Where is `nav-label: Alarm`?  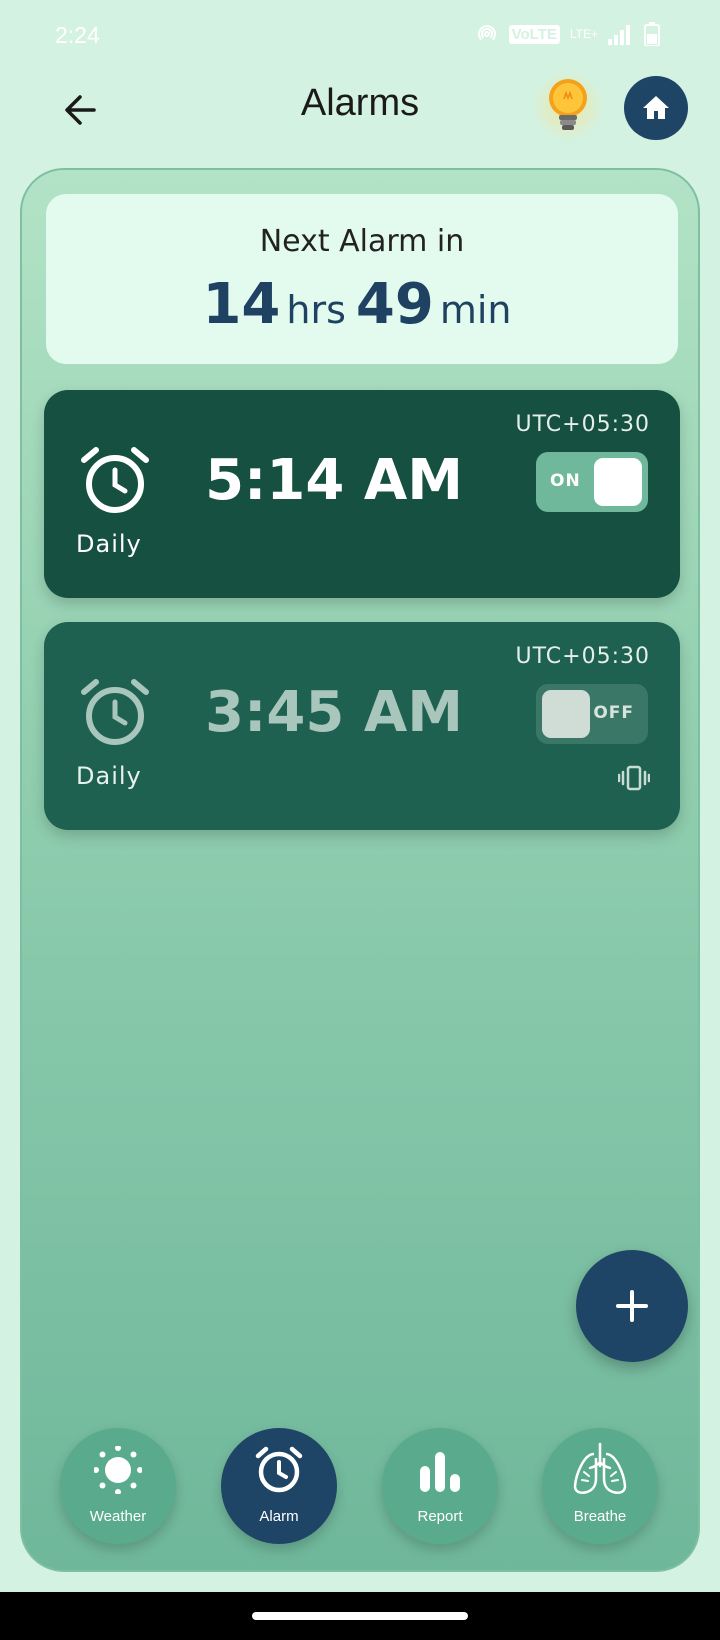 nav-label: Alarm is located at coordinates (279, 1516).